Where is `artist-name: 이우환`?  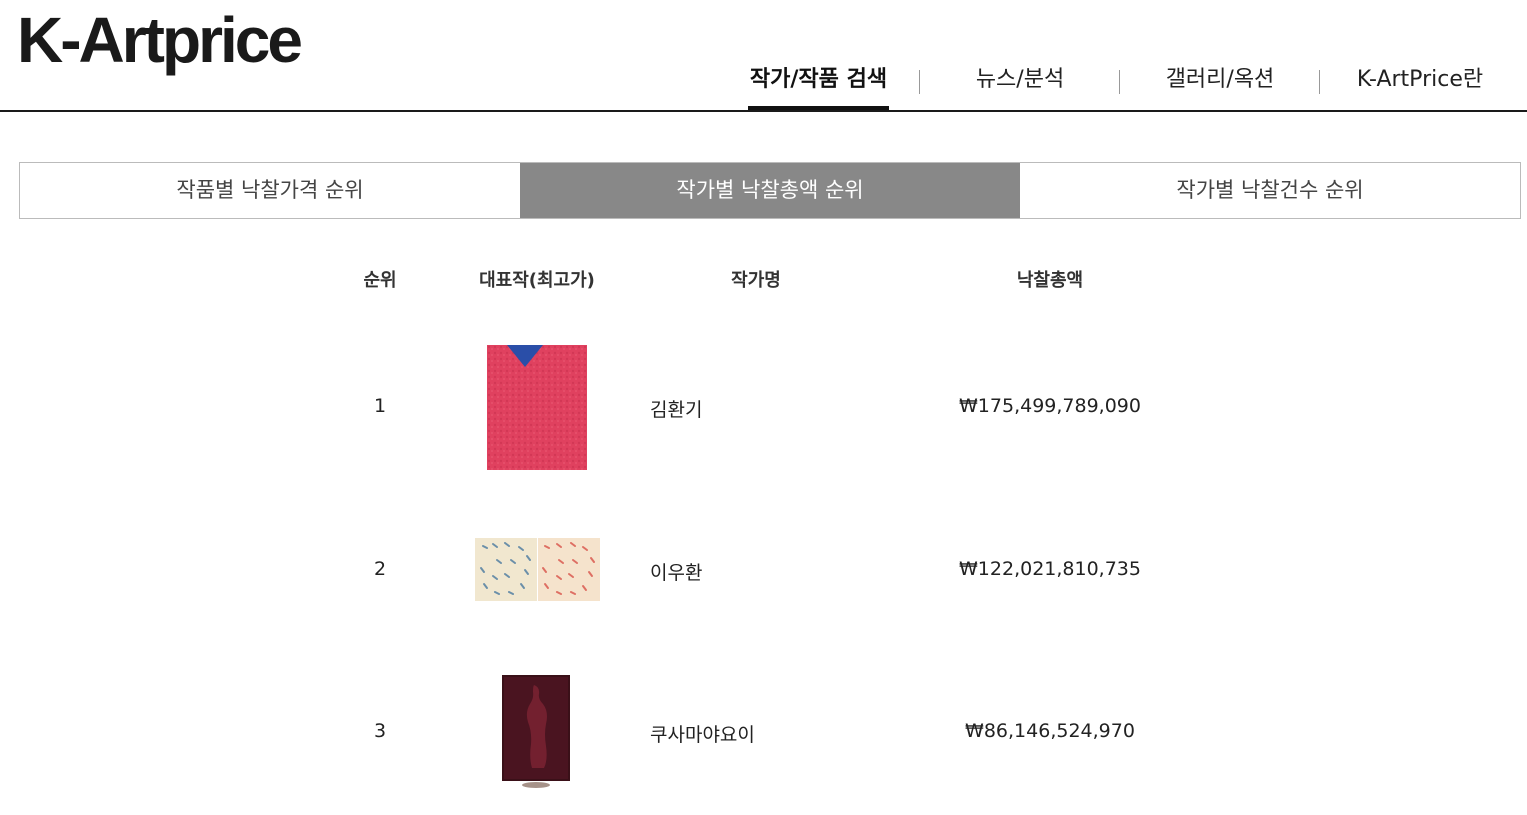
artist-name: 이우환 is located at coordinates (676, 571).